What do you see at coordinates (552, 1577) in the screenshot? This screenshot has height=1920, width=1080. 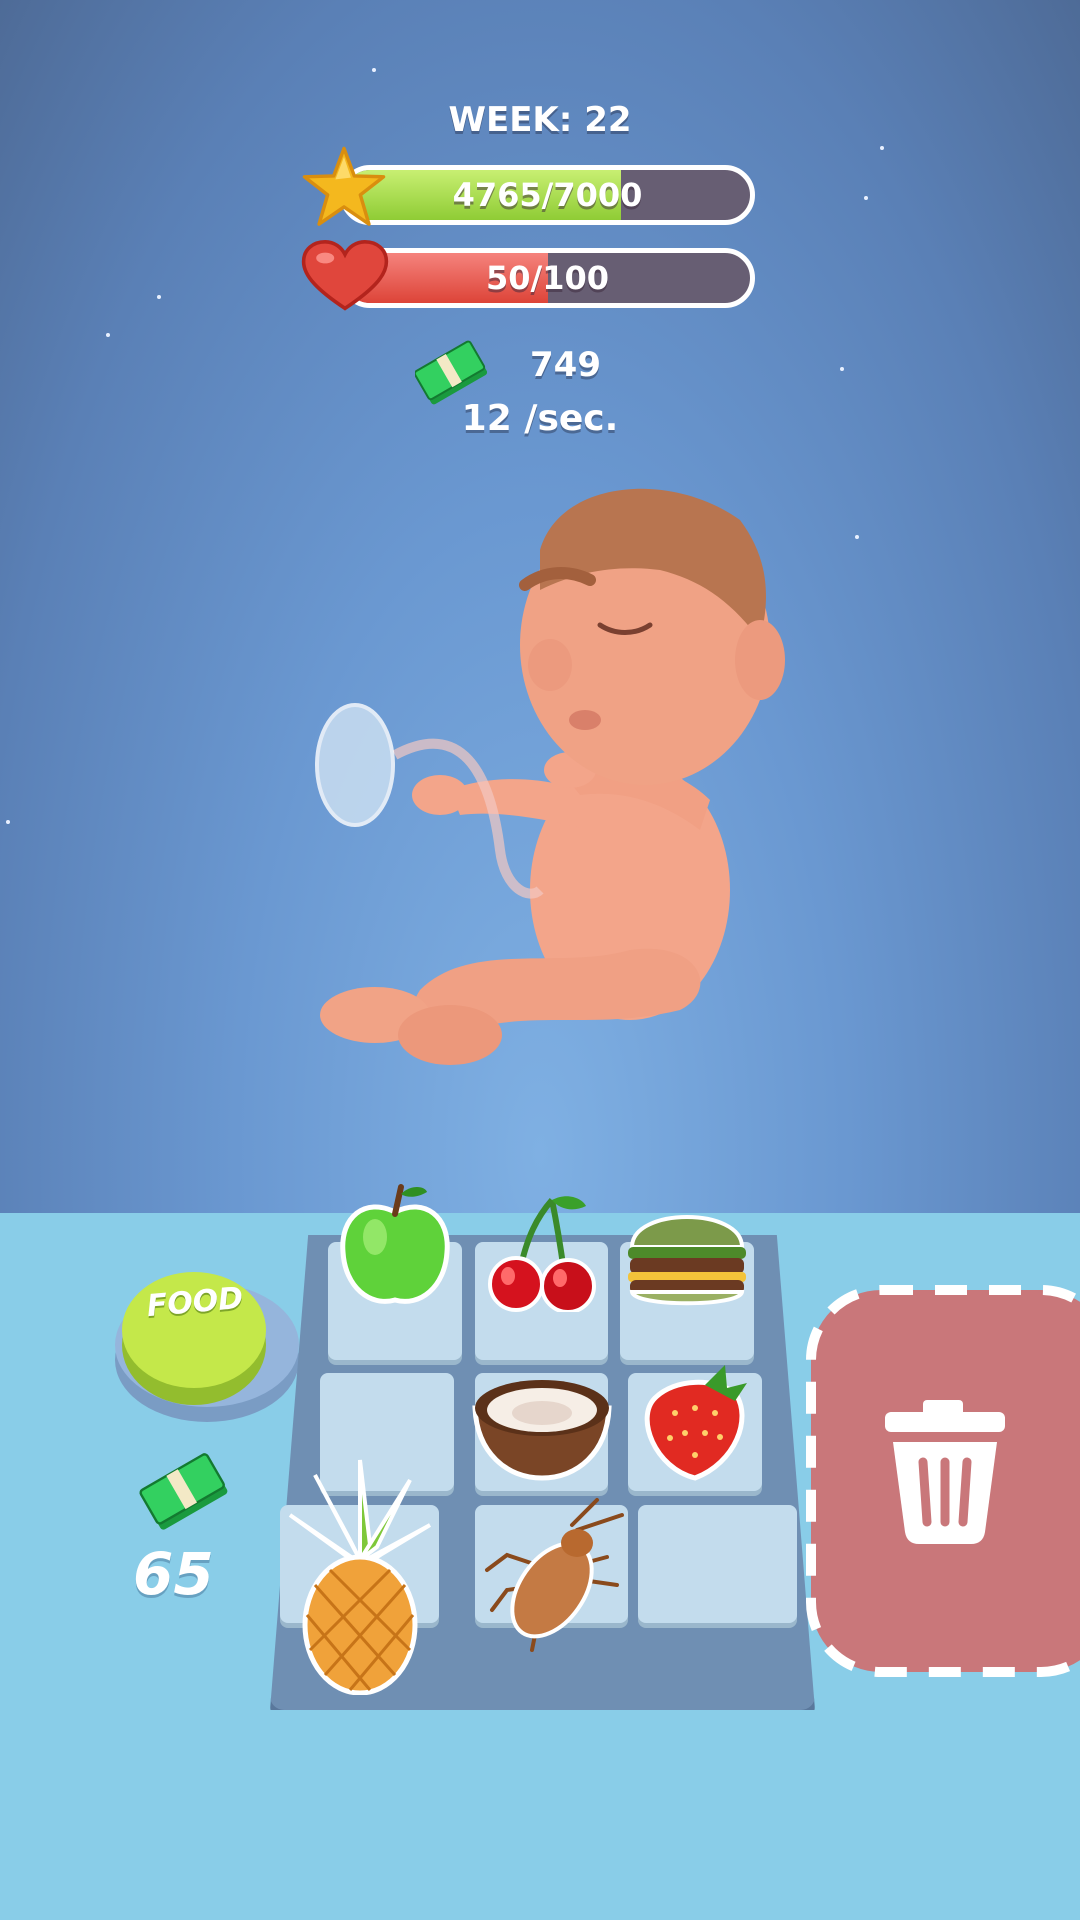 I see `cockroach-icon` at bounding box center [552, 1577].